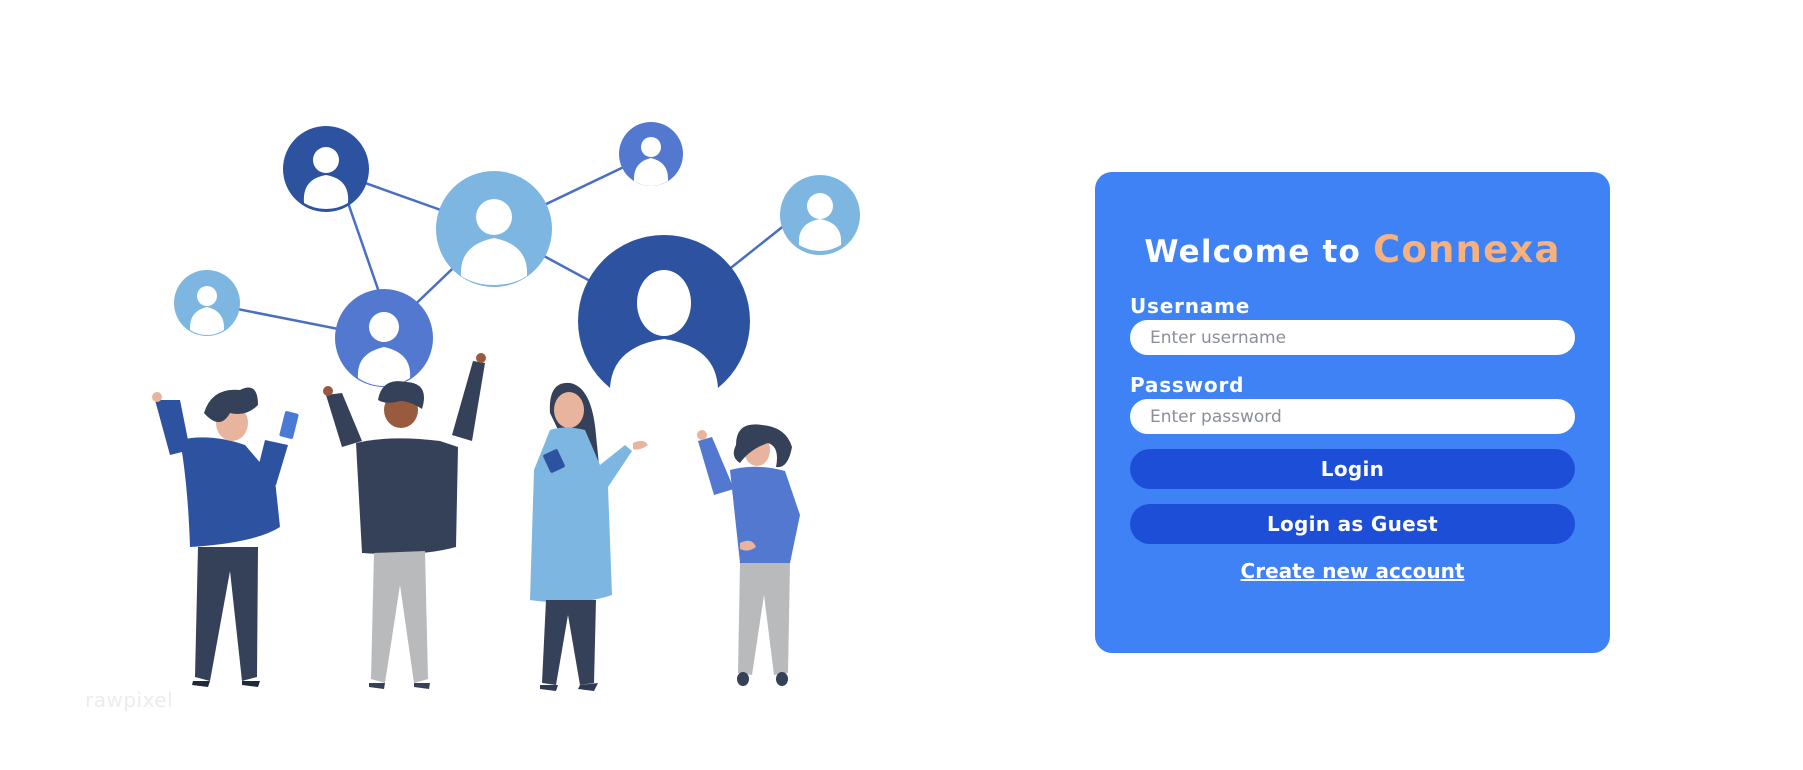 The width and height of the screenshot is (1803, 770). I want to click on person-1-figure, so click(225, 537).